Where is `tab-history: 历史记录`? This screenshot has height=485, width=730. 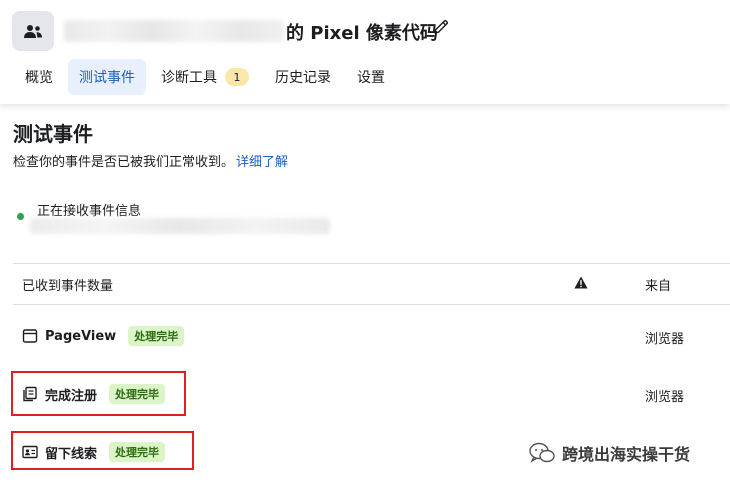
tab-history: 历史记录 is located at coordinates (303, 77).